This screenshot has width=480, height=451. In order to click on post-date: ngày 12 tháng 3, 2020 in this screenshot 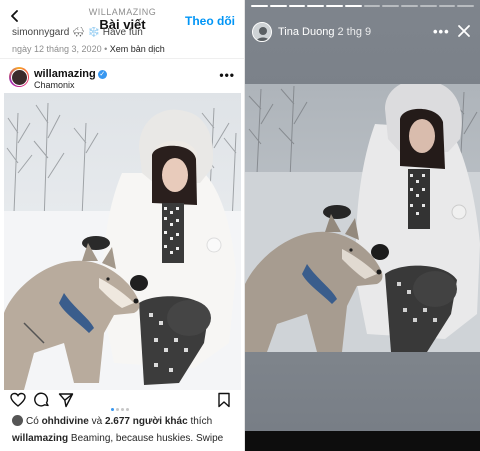, I will do `click(57, 49)`.